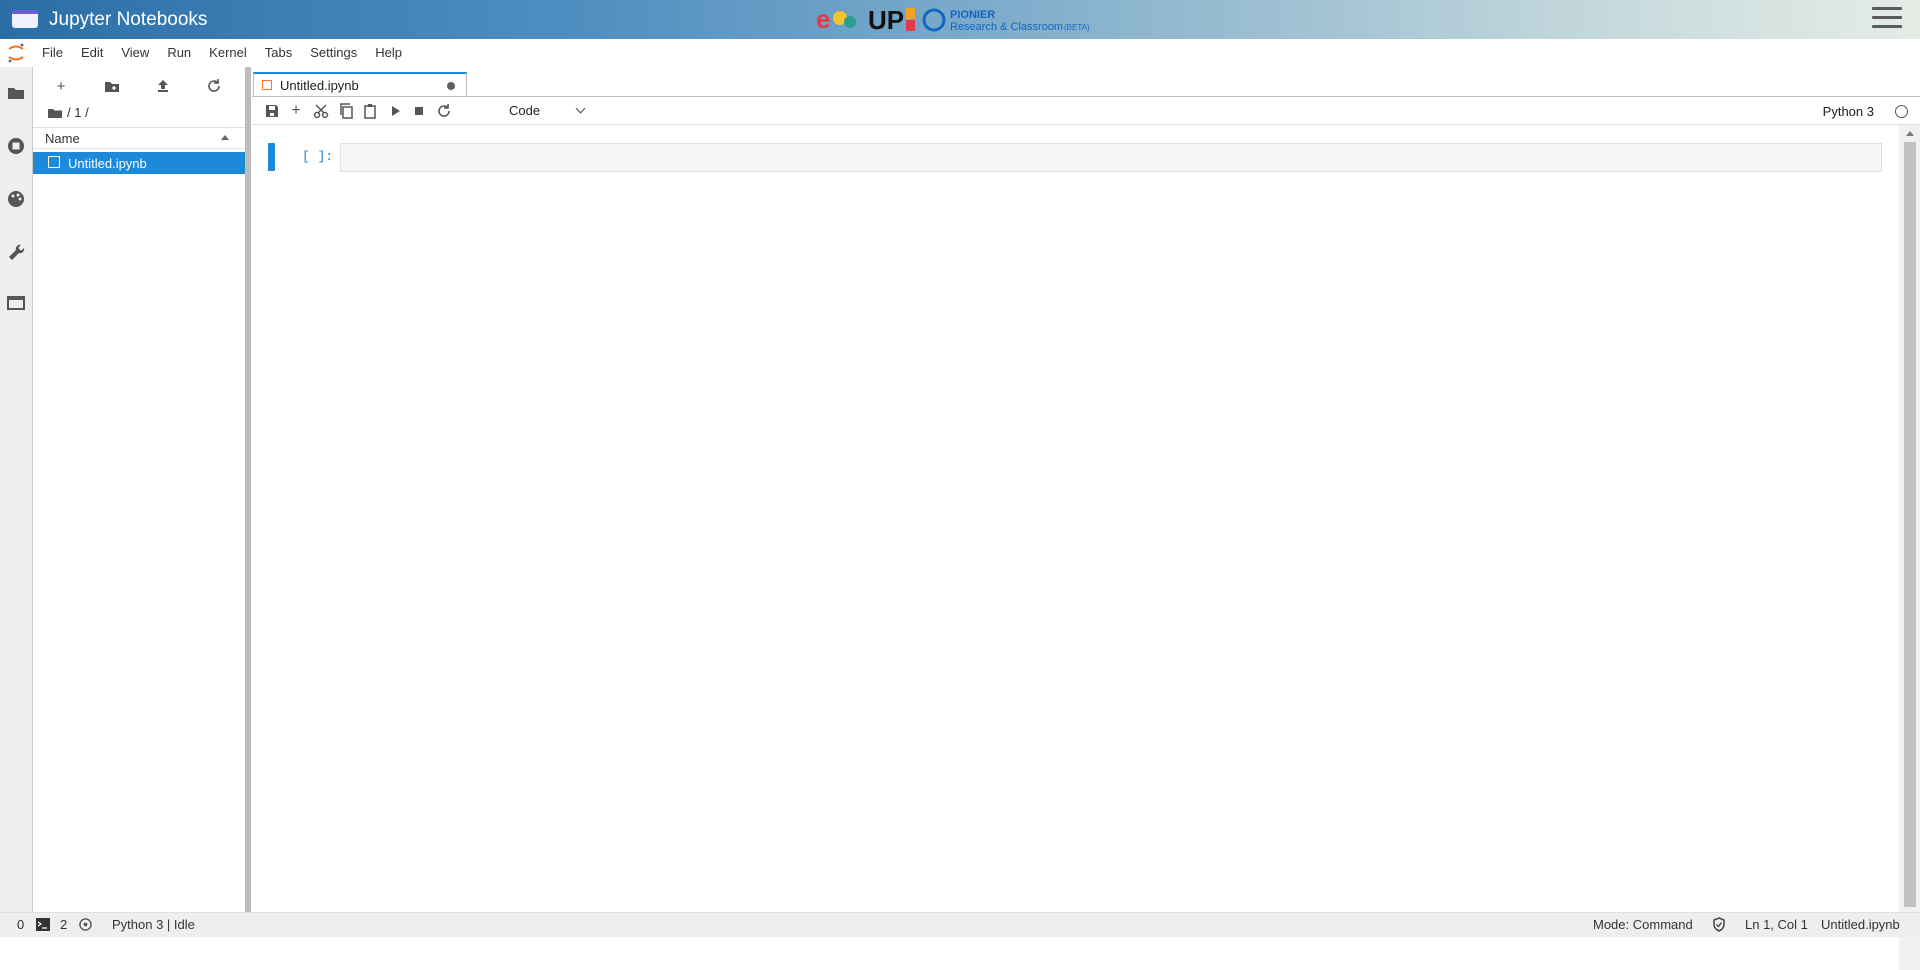 This screenshot has height=970, width=1920. What do you see at coordinates (78, 112) in the screenshot?
I see `breadcrumb-path: / 1 /` at bounding box center [78, 112].